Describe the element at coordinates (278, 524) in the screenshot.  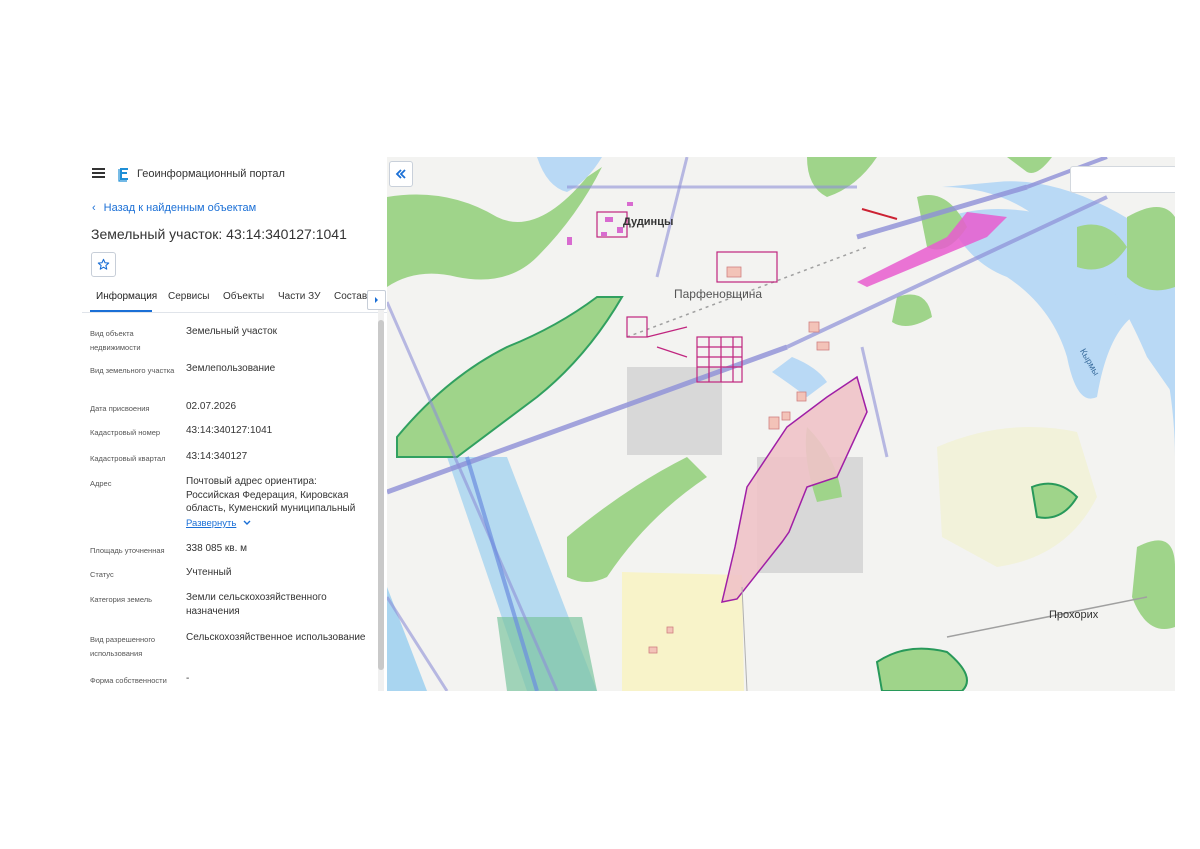
I see `expand-link: Развернуть` at that location.